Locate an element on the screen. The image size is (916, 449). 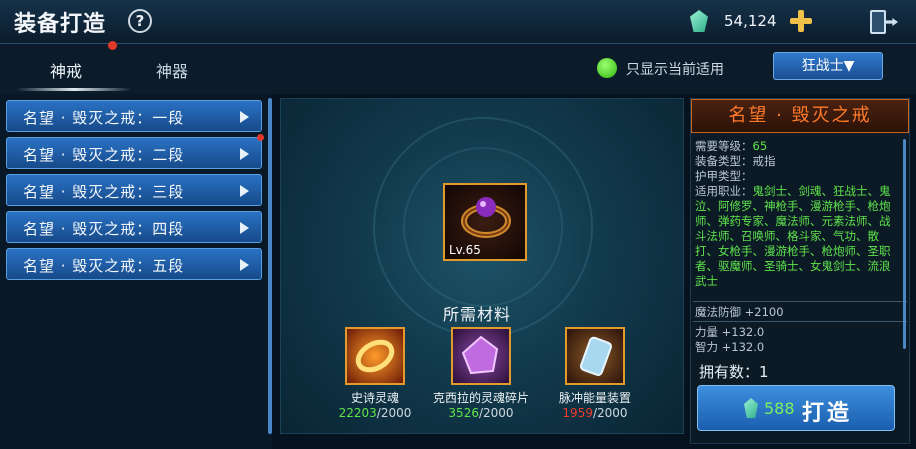
page-title: 装备打造 is located at coordinates (60, 24).